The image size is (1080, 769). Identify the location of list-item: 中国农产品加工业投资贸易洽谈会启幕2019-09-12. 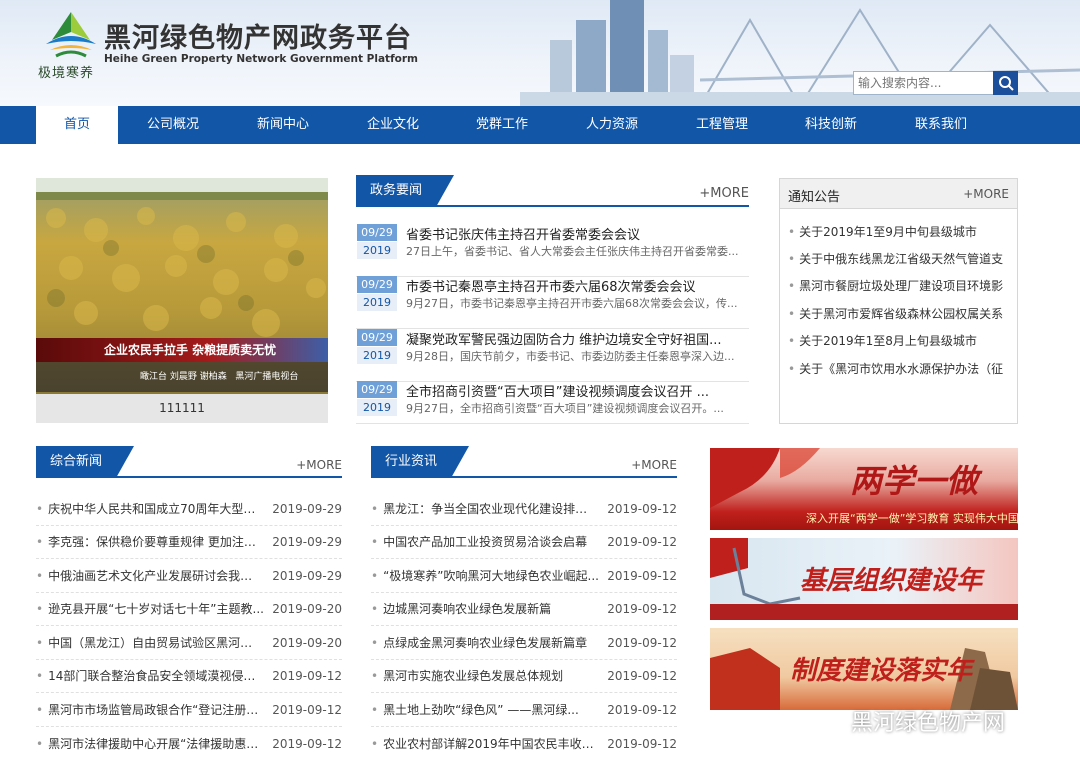
(524, 542).